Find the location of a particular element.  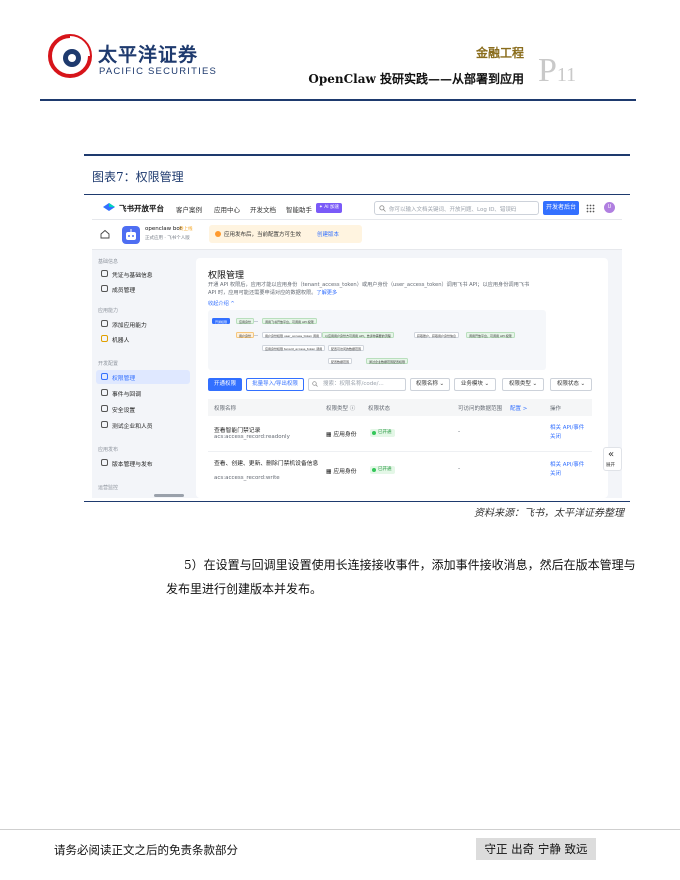

expand-label: 展开 is located at coordinates (610, 465).